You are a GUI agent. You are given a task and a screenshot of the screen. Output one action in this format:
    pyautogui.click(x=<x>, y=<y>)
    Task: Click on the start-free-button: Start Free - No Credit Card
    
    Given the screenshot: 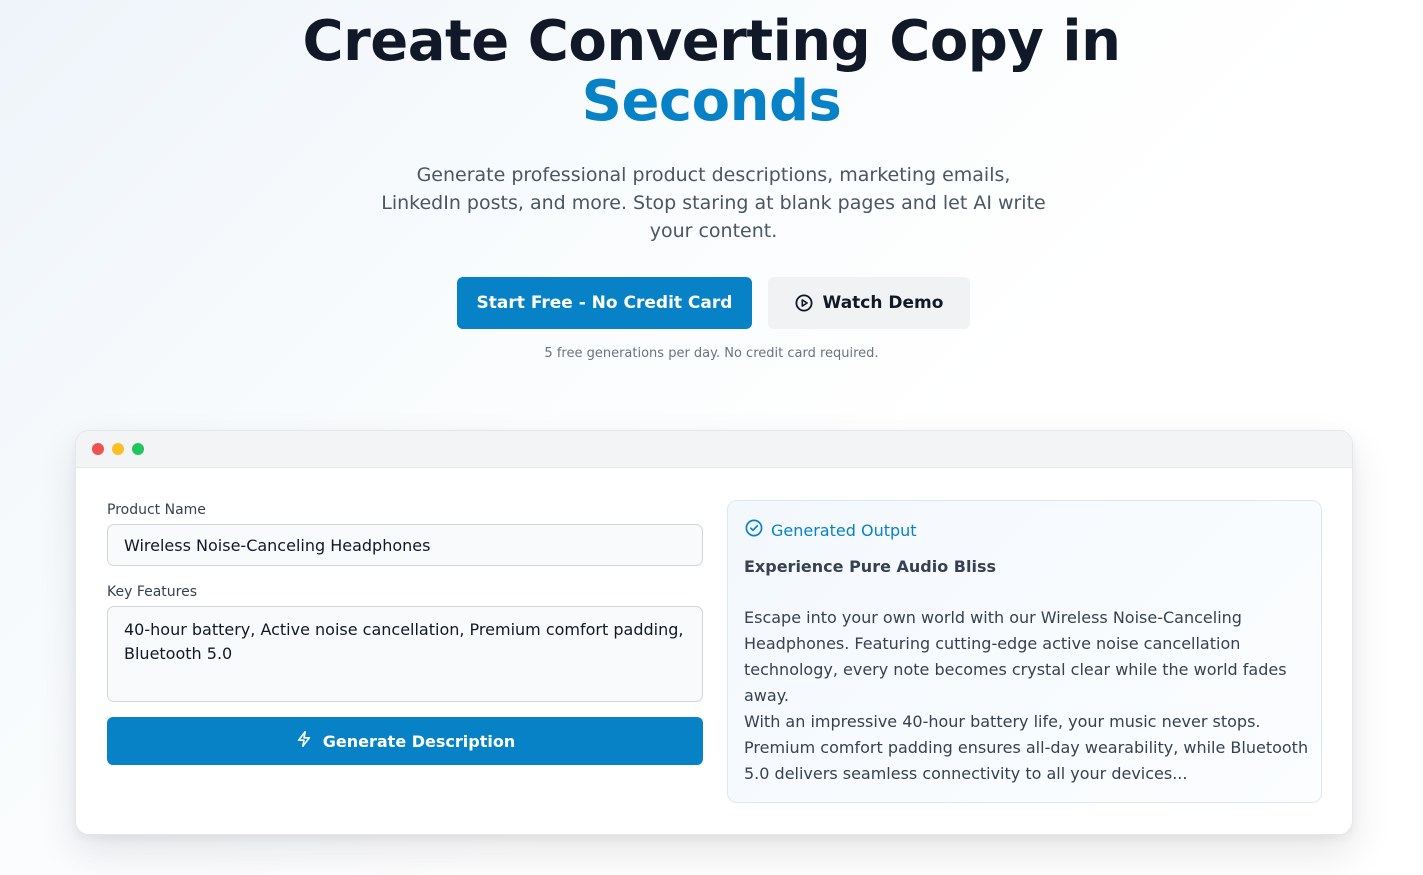 What is the action you would take?
    pyautogui.click(x=604, y=303)
    